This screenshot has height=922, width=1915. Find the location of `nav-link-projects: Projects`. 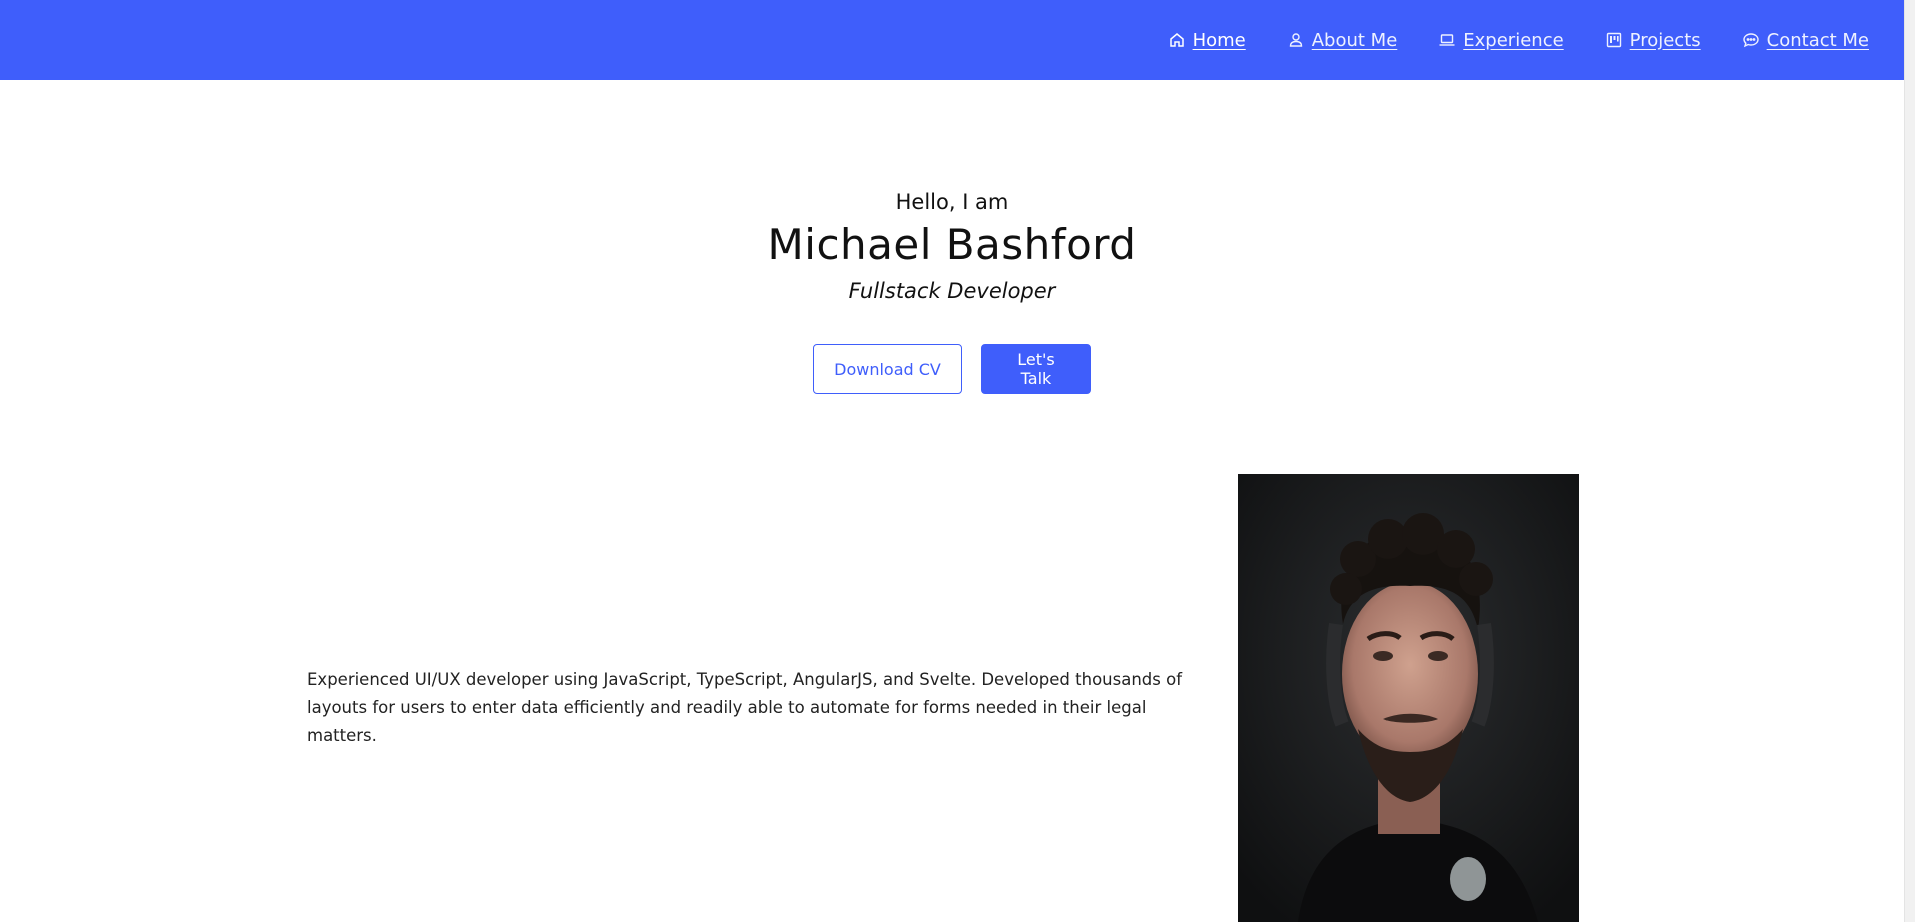

nav-link-projects: Projects is located at coordinates (1653, 40).